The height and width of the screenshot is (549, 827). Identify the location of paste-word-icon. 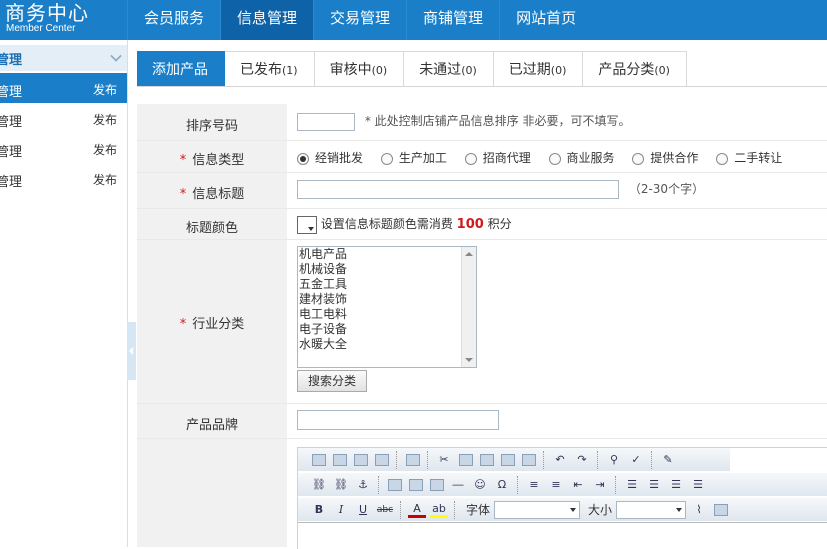
(361, 459).